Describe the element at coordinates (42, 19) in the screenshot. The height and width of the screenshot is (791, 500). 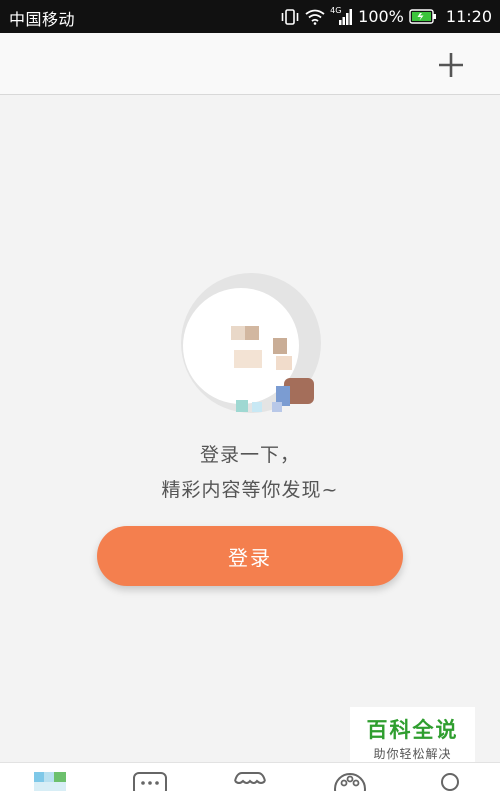
I see `carrier-name: 中国移动` at that location.